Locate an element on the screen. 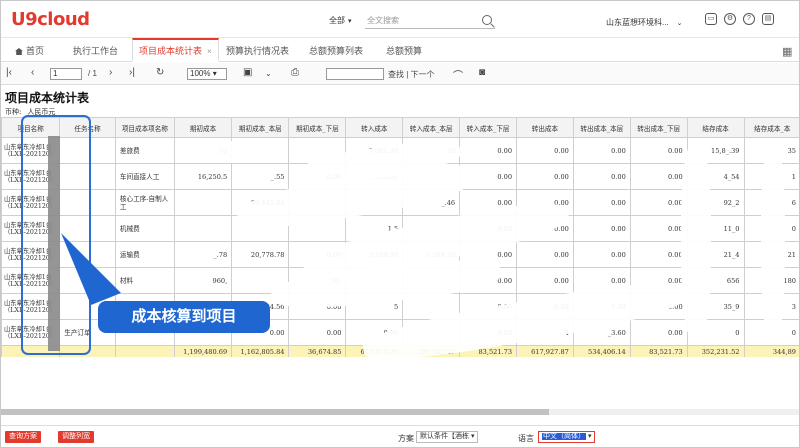  column-header: 转入成本 is located at coordinates (374, 127).